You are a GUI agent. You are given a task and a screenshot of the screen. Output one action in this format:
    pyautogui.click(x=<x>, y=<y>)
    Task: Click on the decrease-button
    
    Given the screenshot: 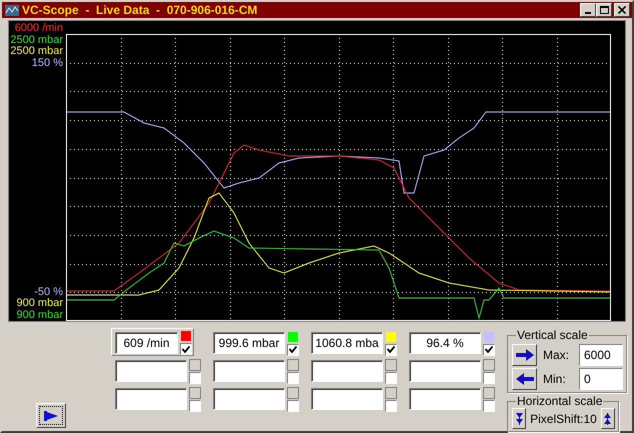 What is the action you would take?
    pyautogui.click(x=524, y=379)
    